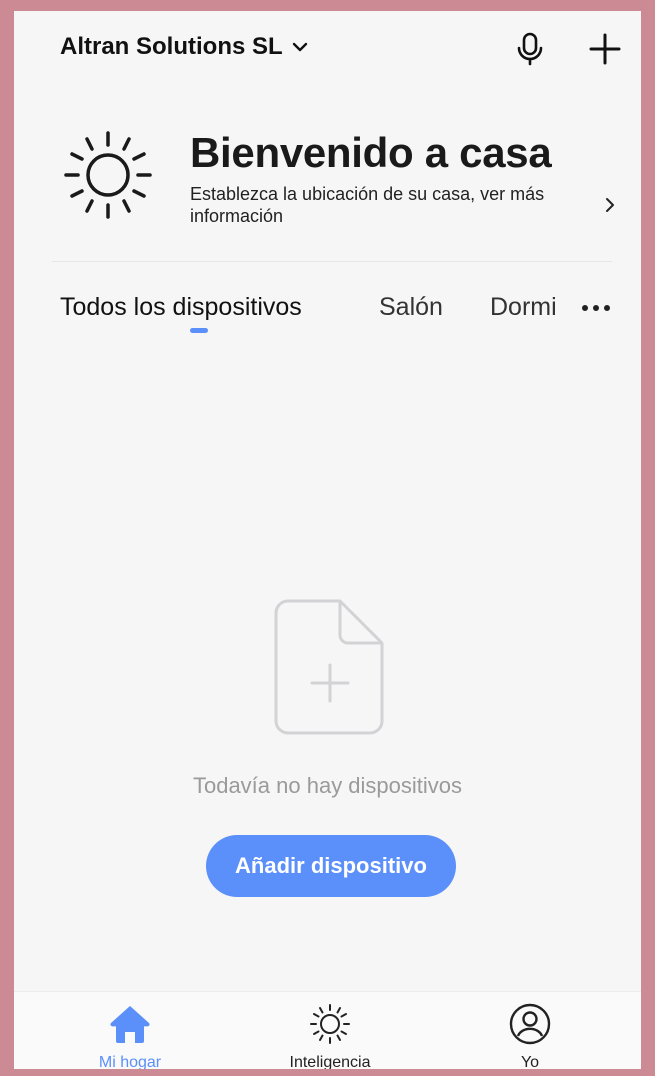 The image size is (655, 1076). I want to click on microphone-icon, so click(530, 49).